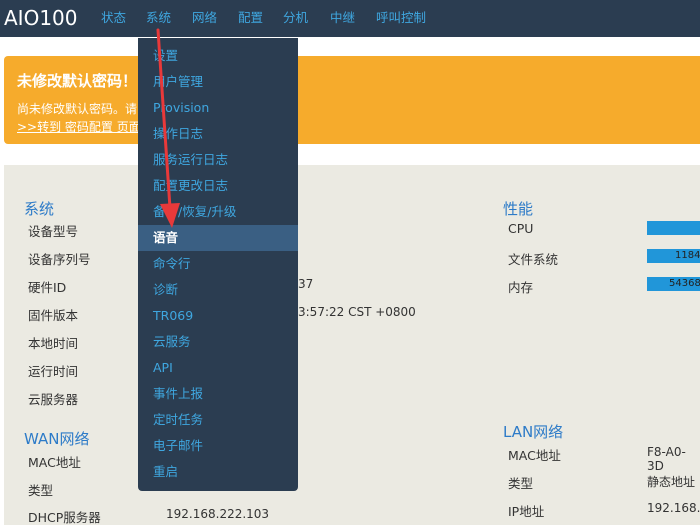 Image resolution: width=700 pixels, height=525 pixels. I want to click on row-label-uptime: 运行时间, so click(53, 371).